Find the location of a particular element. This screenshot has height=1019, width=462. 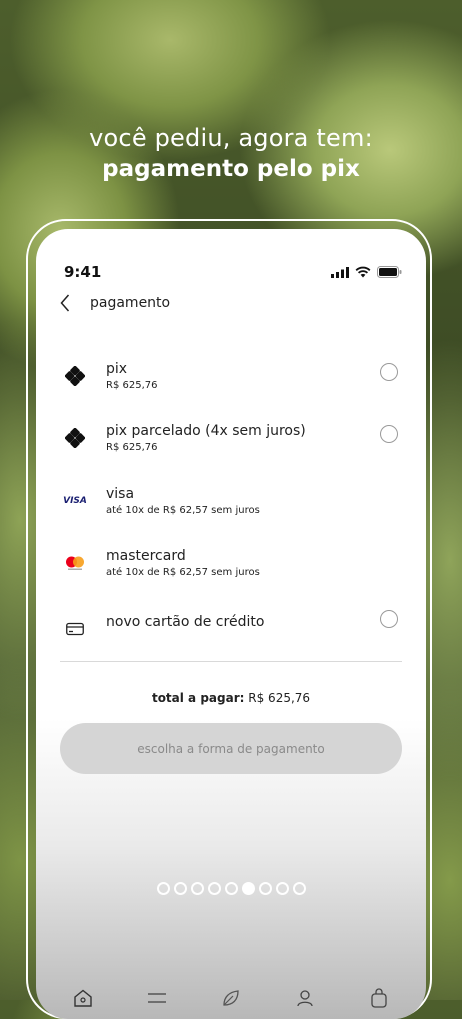

tab-bag is located at coordinates (379, 998).